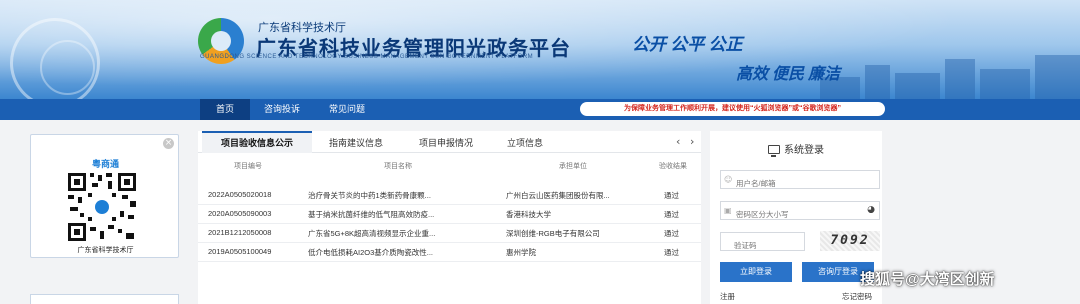 The width and height of the screenshot is (1080, 304). I want to click on project-id: 2022A0505020018, so click(240, 194).